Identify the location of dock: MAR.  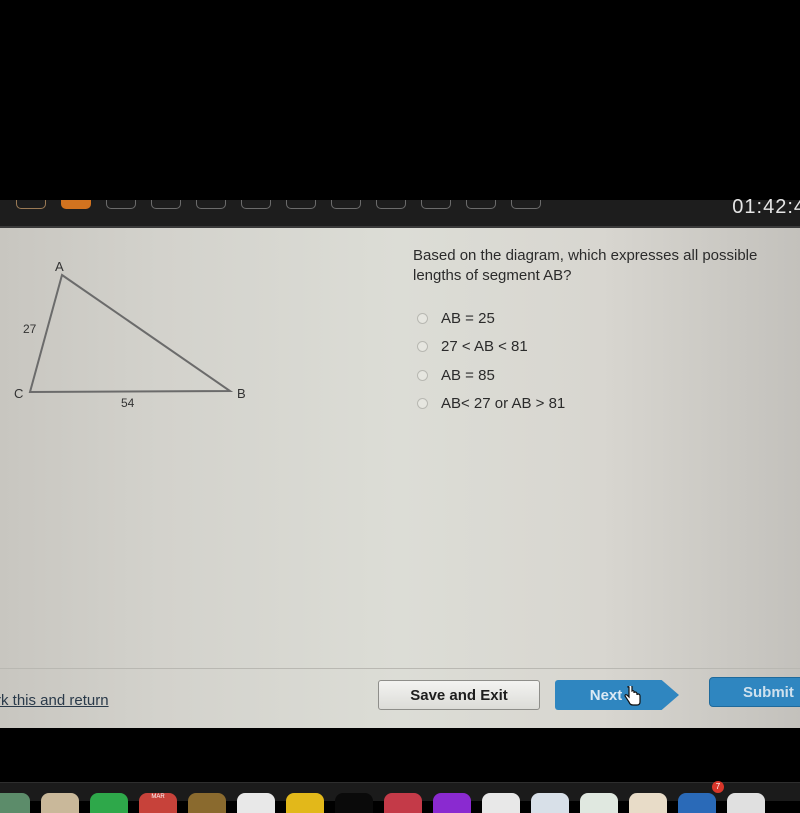
(400, 797).